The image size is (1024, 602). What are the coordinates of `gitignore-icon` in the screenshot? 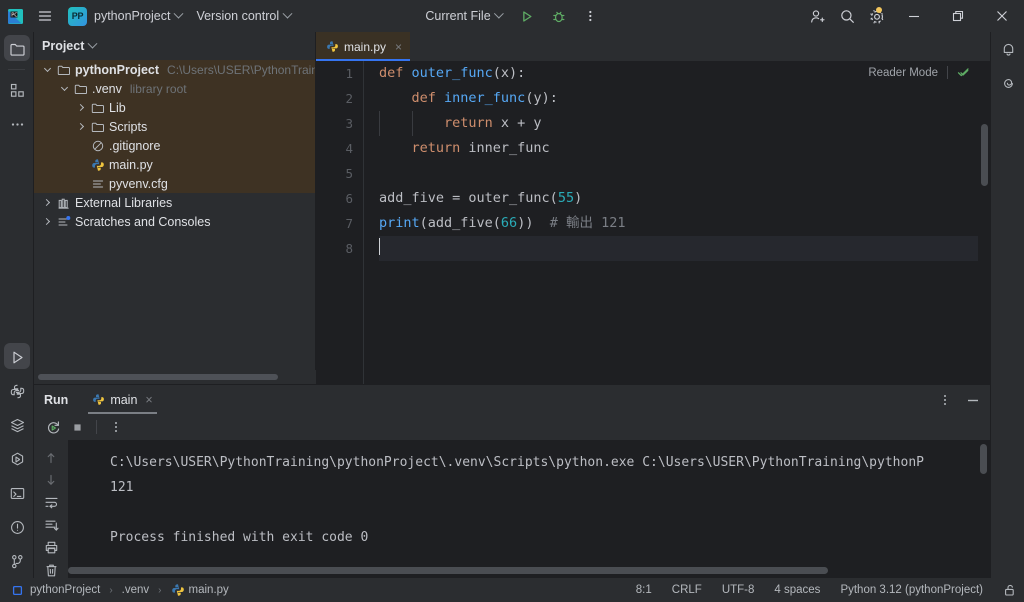 It's located at (98, 146).